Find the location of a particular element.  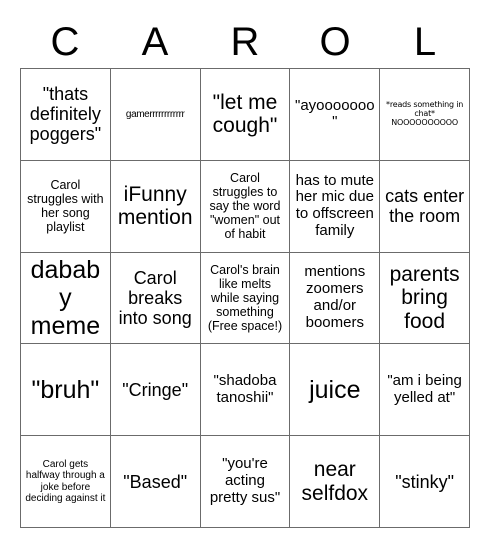

bingo-cell-label: "stinky" is located at coordinates (424, 481).